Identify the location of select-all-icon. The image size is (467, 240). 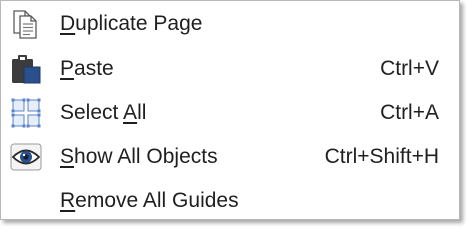
(26, 113).